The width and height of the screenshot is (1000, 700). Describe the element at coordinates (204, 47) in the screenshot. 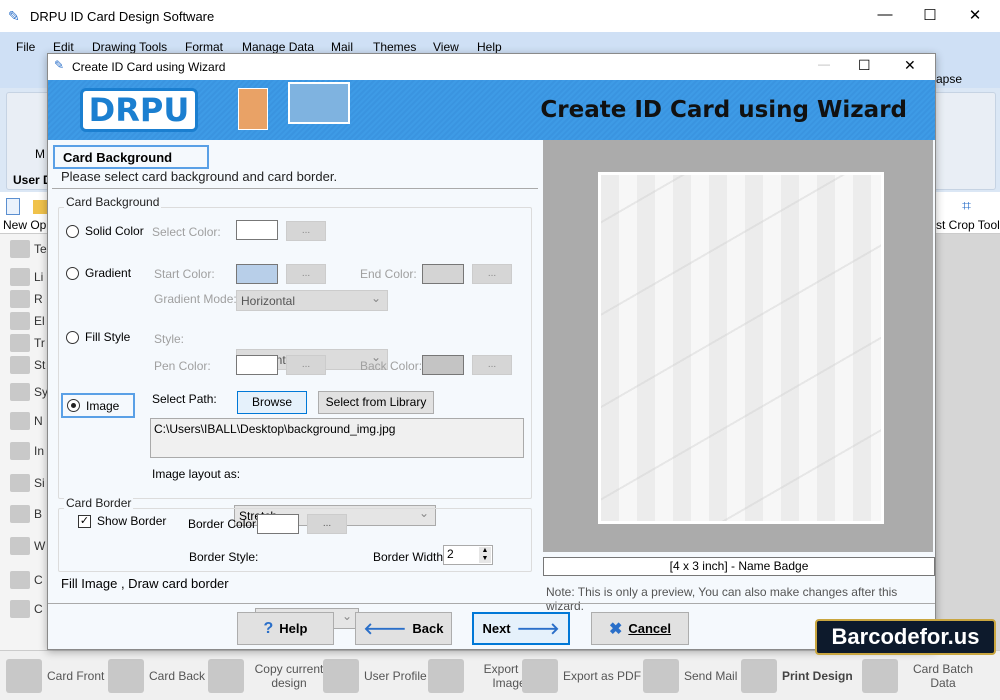

I see `menu-format: Format` at that location.